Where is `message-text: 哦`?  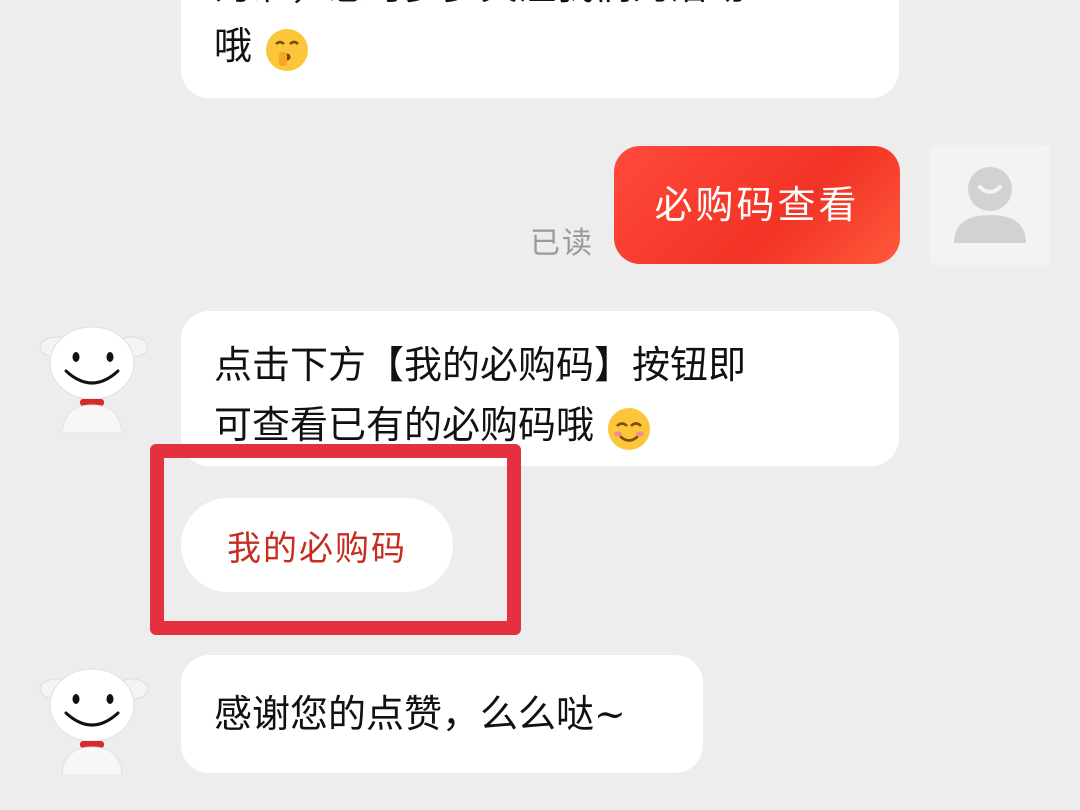 message-text: 哦 is located at coordinates (233, 46).